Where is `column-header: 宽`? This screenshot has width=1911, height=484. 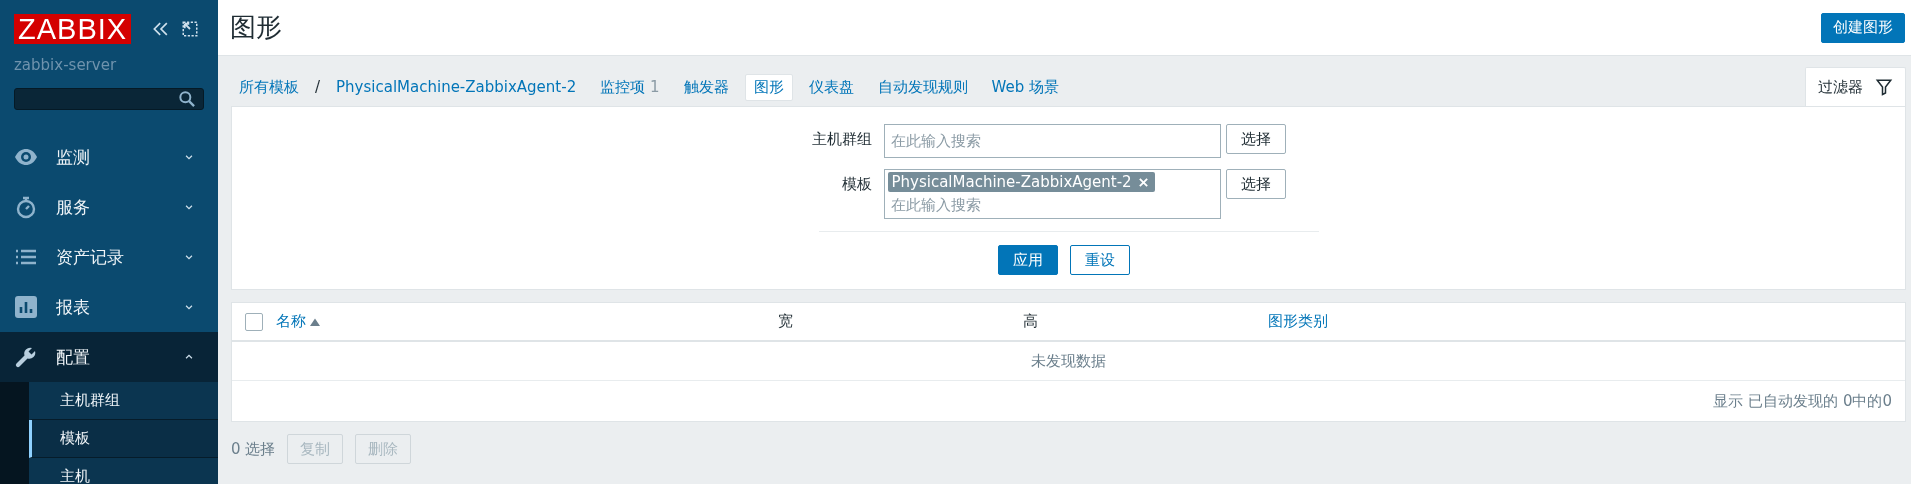
column-header: 宽 is located at coordinates (786, 321).